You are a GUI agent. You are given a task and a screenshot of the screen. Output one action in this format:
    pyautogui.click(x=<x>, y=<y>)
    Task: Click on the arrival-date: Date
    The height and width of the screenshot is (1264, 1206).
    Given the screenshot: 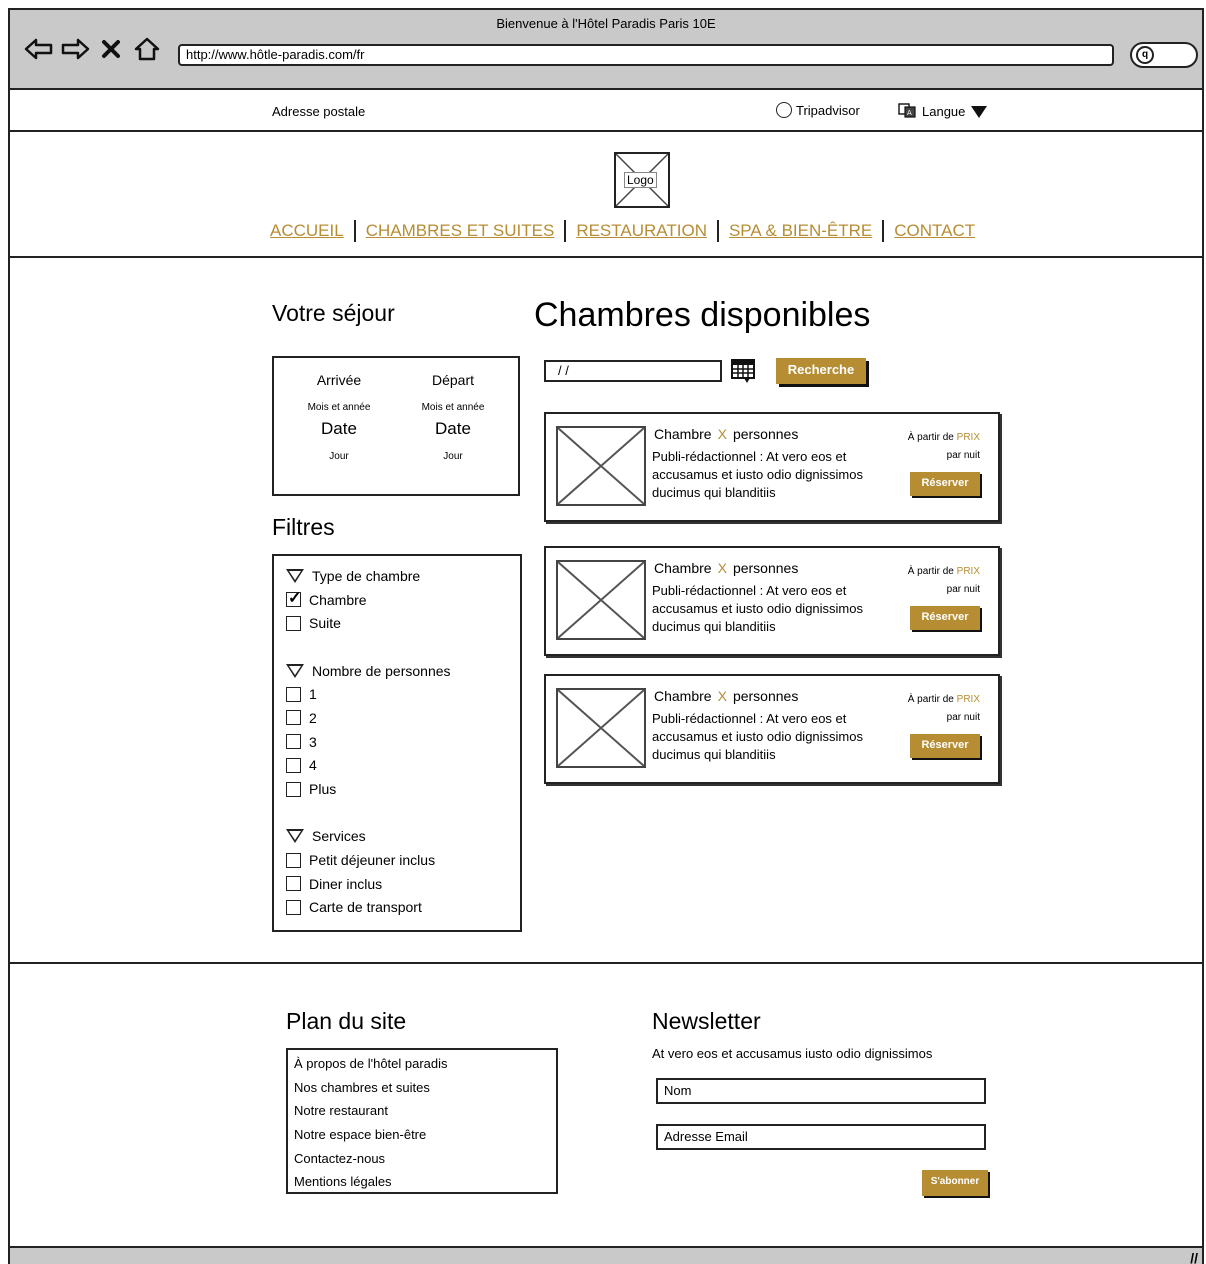 What is the action you would take?
    pyautogui.click(x=339, y=428)
    